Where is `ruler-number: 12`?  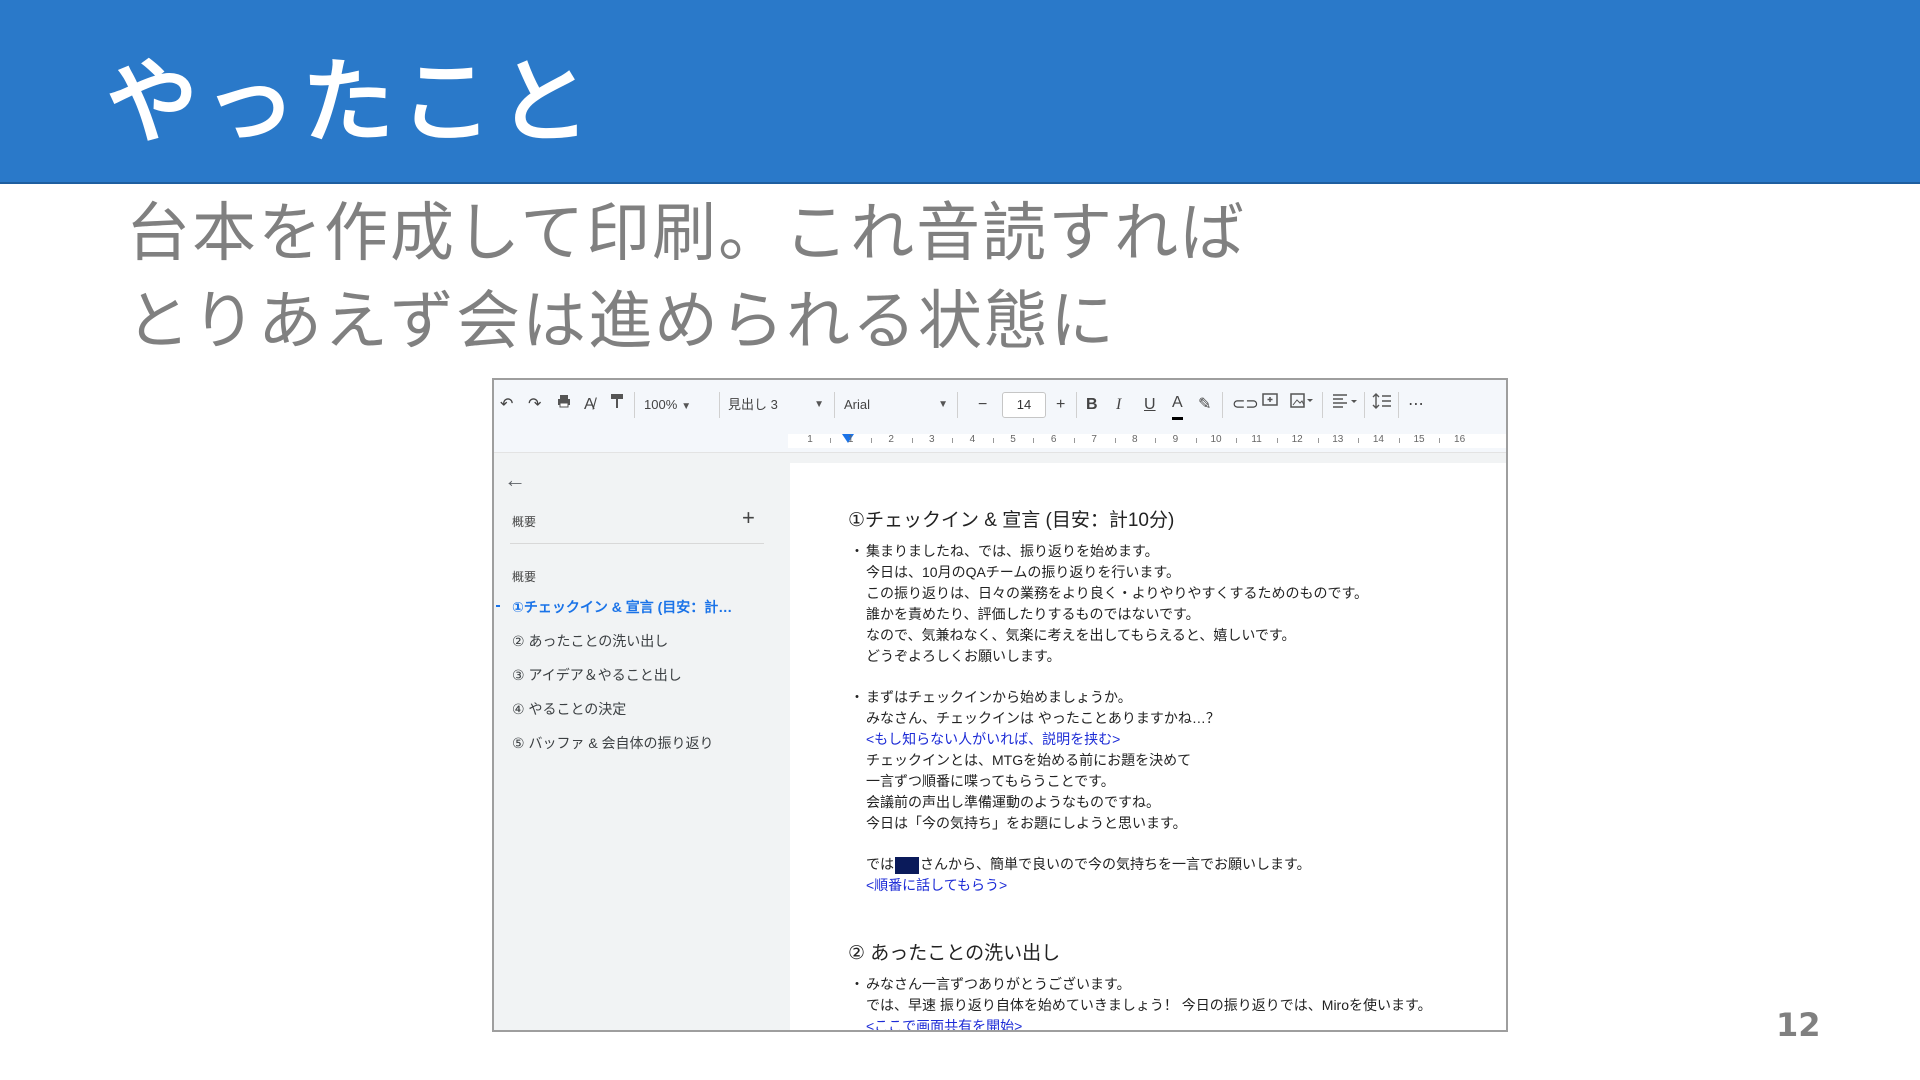
ruler-number: 12 is located at coordinates (1297, 439).